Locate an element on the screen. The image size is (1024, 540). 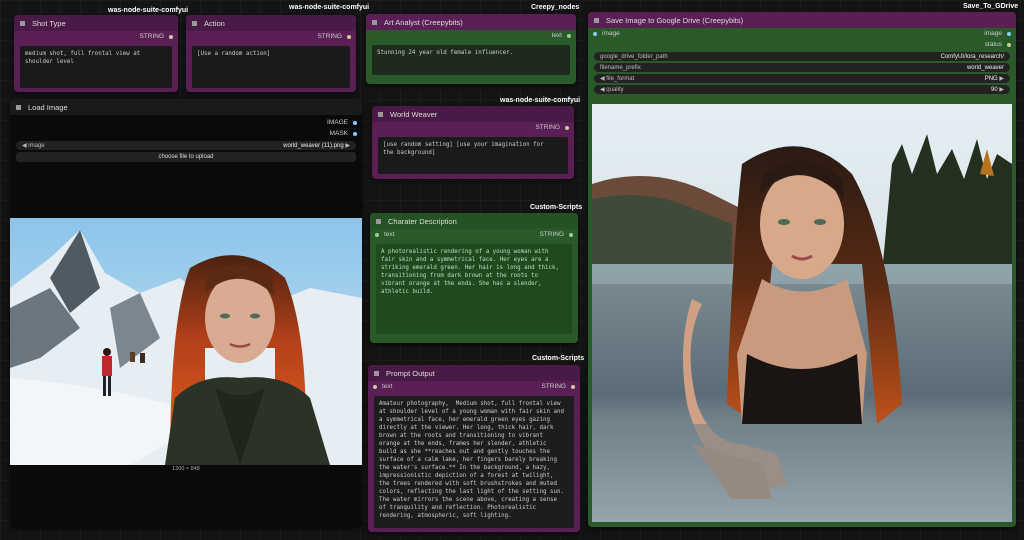
node-title: Load Image is located at coordinates (48, 107).